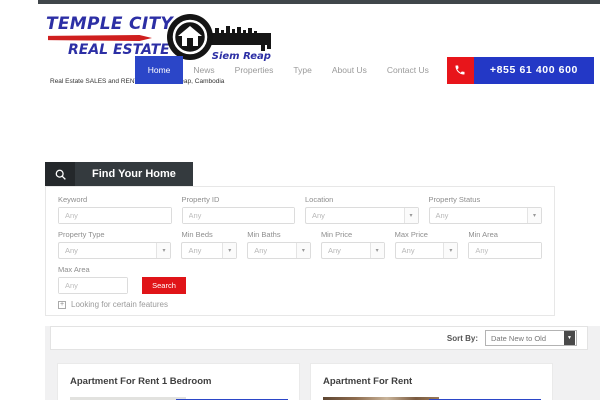 This screenshot has width=600, height=400. Describe the element at coordinates (336, 234) in the screenshot. I see `min-price-label: Min Price` at that location.